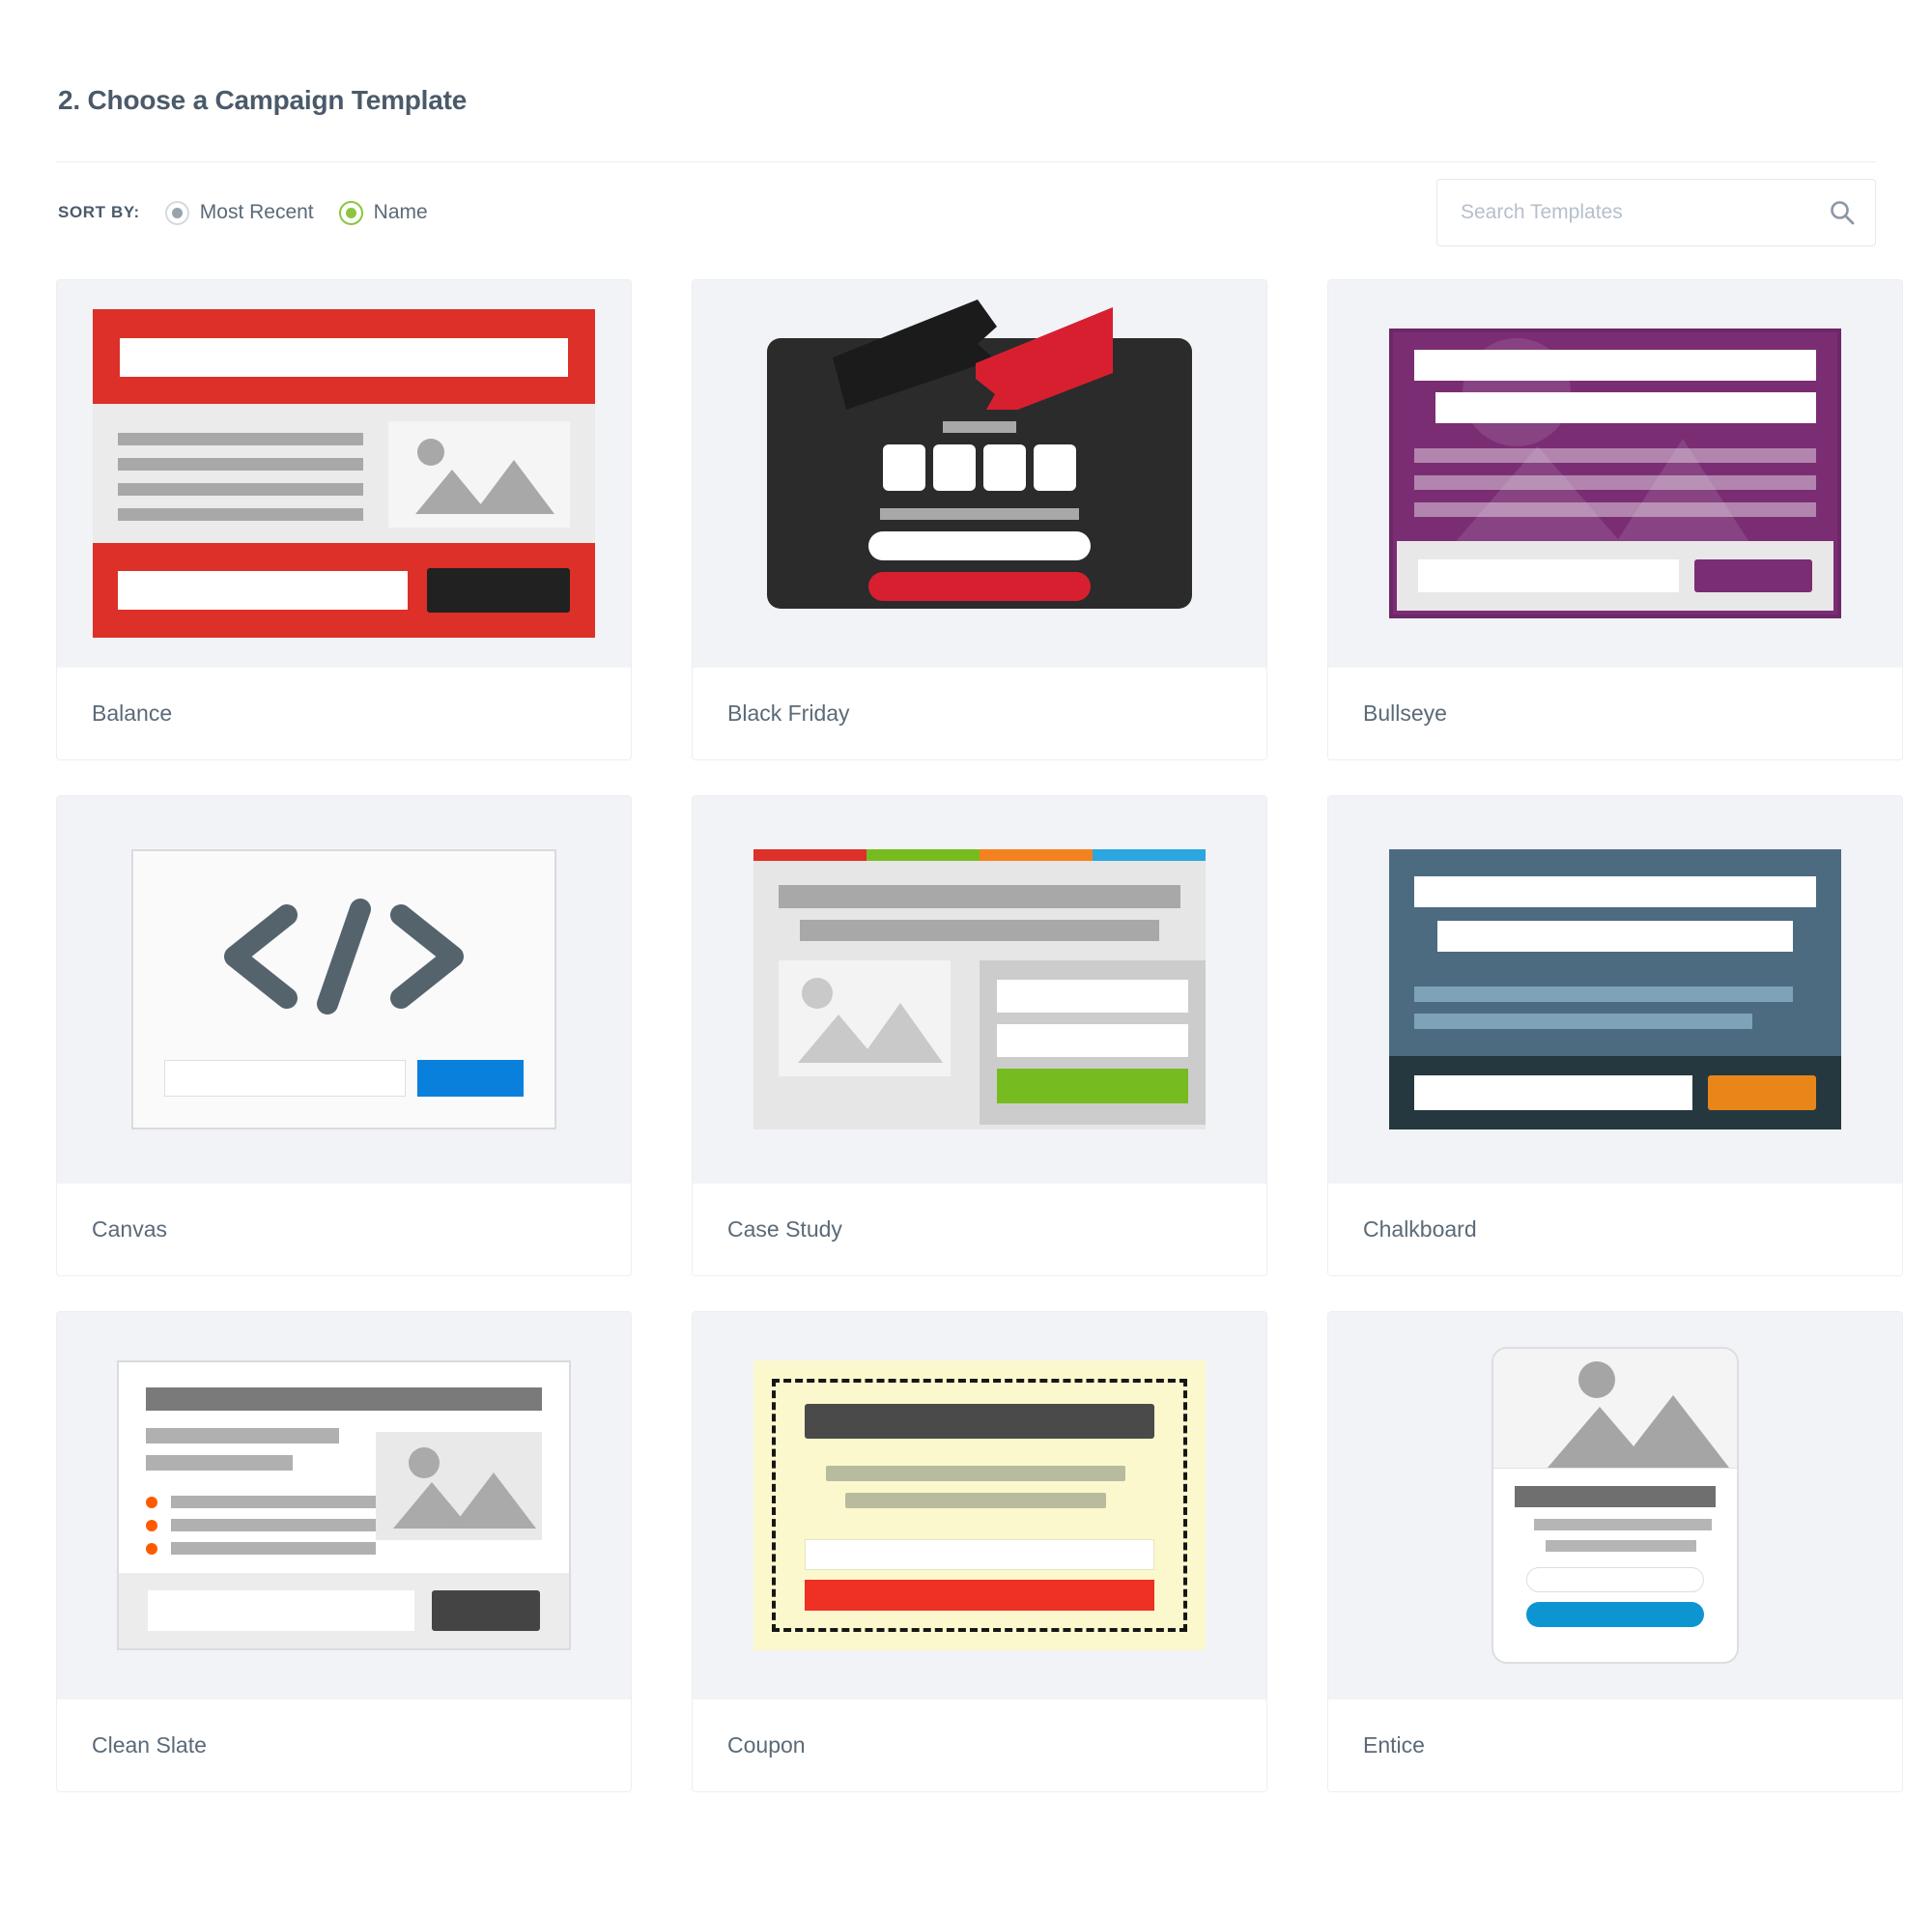 This screenshot has width=1932, height=1915. What do you see at coordinates (966, 213) in the screenshot?
I see `toolbar: SORT BY: Most Recent Name` at bounding box center [966, 213].